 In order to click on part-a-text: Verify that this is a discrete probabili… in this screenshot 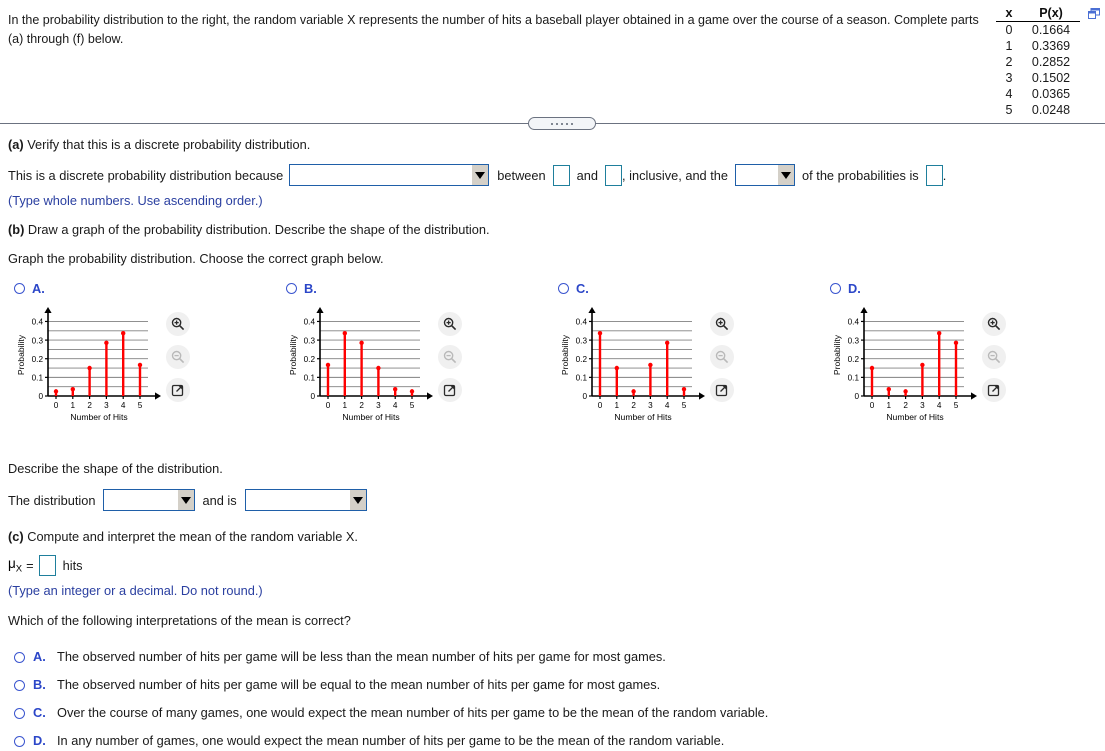, I will do `click(167, 144)`.